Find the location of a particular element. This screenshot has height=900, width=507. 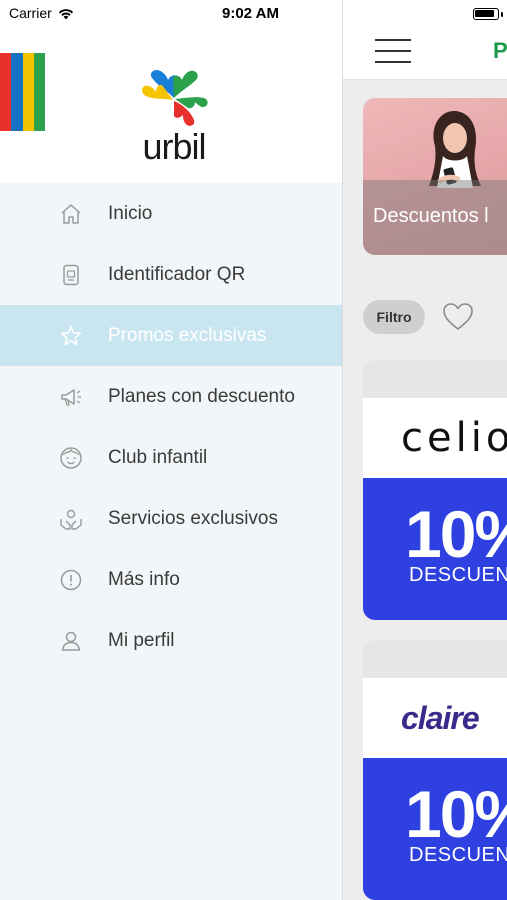

battery-icon is located at coordinates (486, 14).